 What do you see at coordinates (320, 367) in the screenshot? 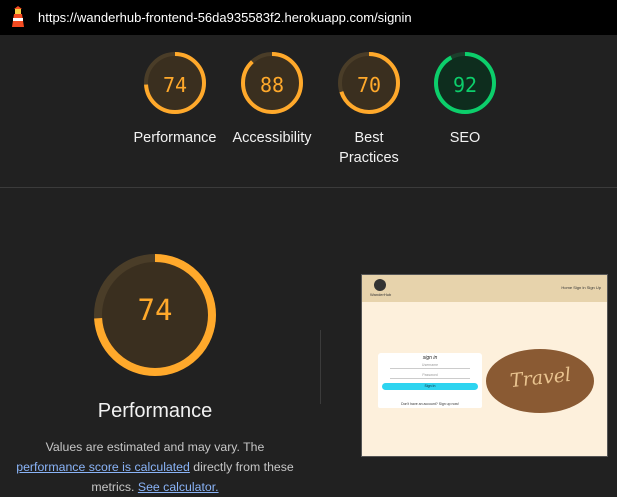
I see `vertical-divider` at bounding box center [320, 367].